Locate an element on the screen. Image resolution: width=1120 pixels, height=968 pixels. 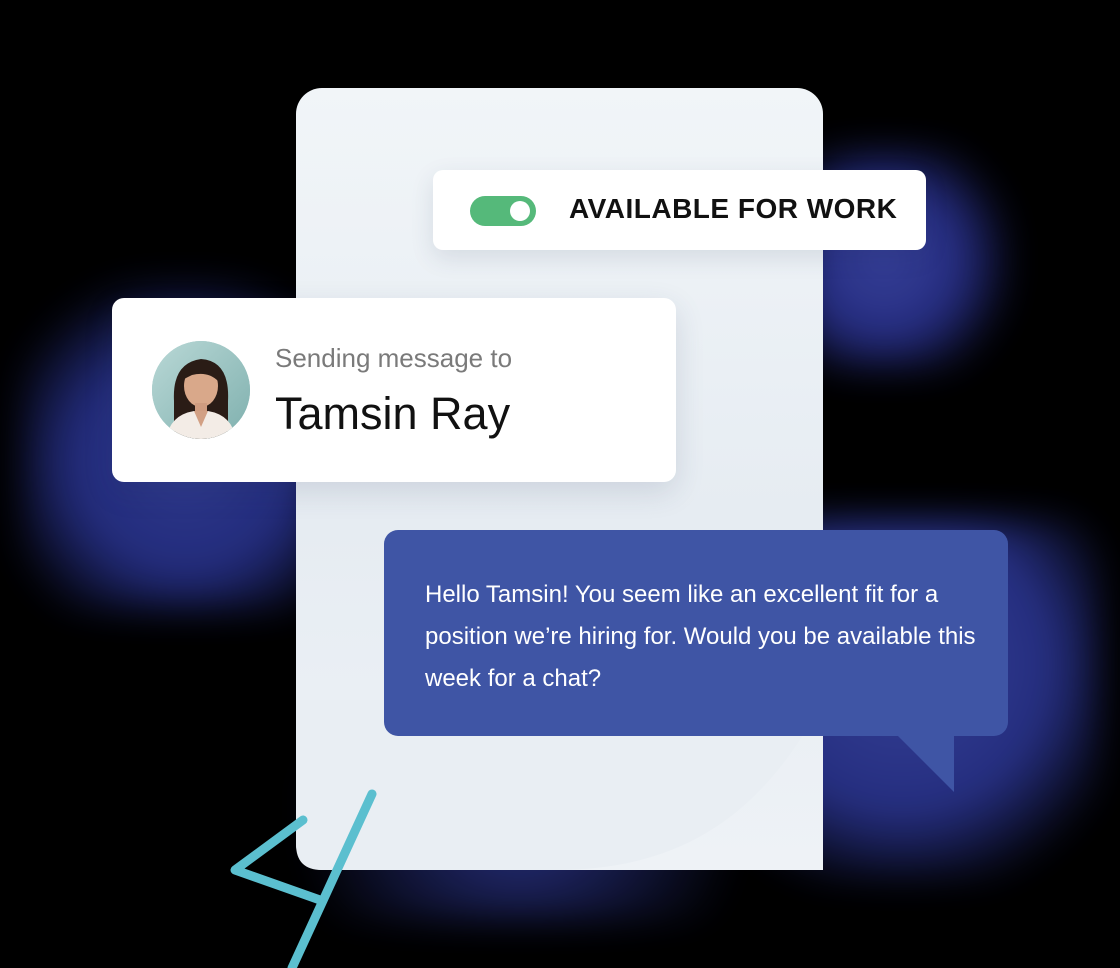
recipient-name: Tamsin Ray is located at coordinates (393, 413).